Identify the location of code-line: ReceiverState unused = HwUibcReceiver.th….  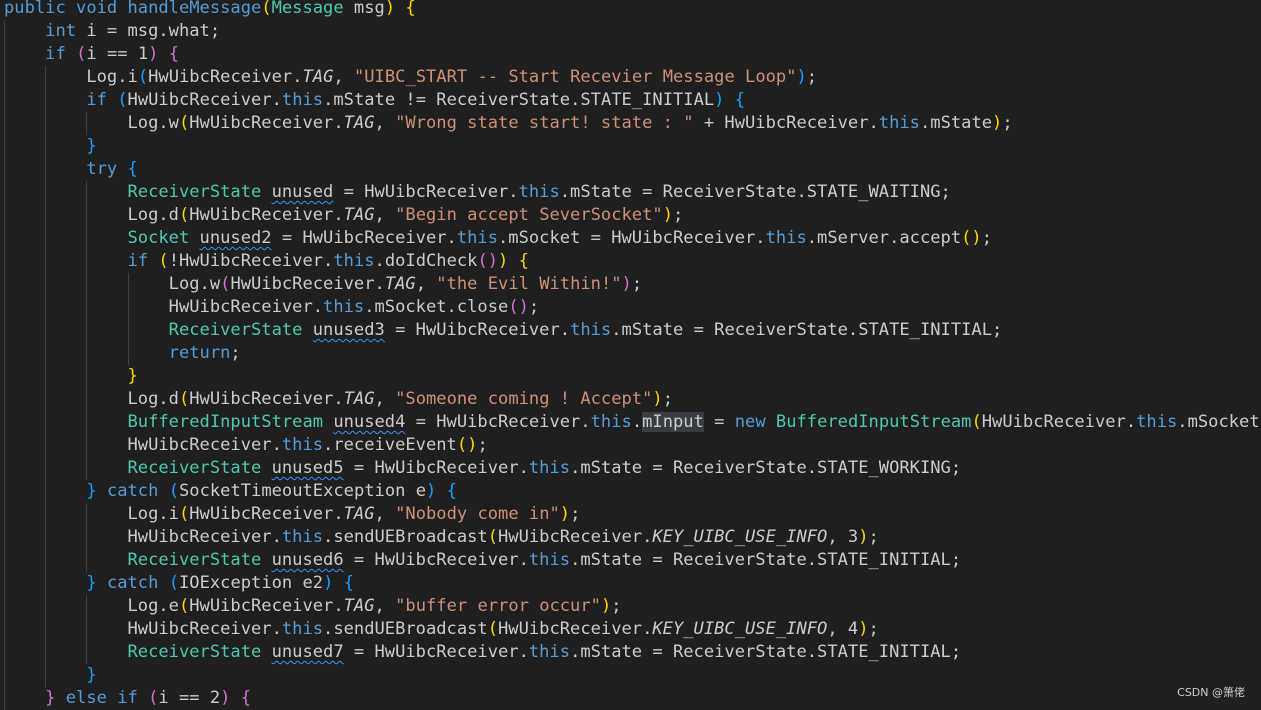
(632, 192).